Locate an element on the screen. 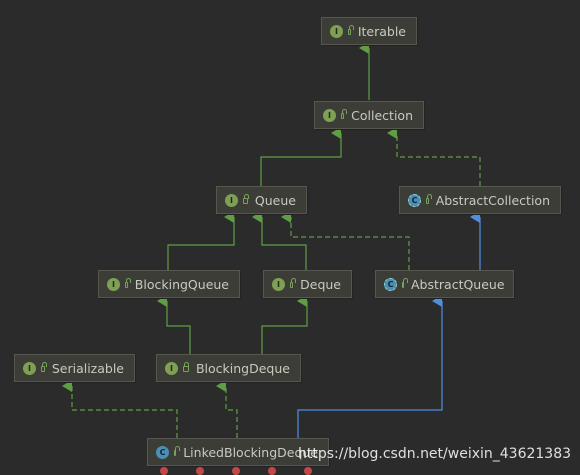 This screenshot has height=475, width=580. watermark-text: https://blog.csdn.net/weixin_43621383 is located at coordinates (435, 454).